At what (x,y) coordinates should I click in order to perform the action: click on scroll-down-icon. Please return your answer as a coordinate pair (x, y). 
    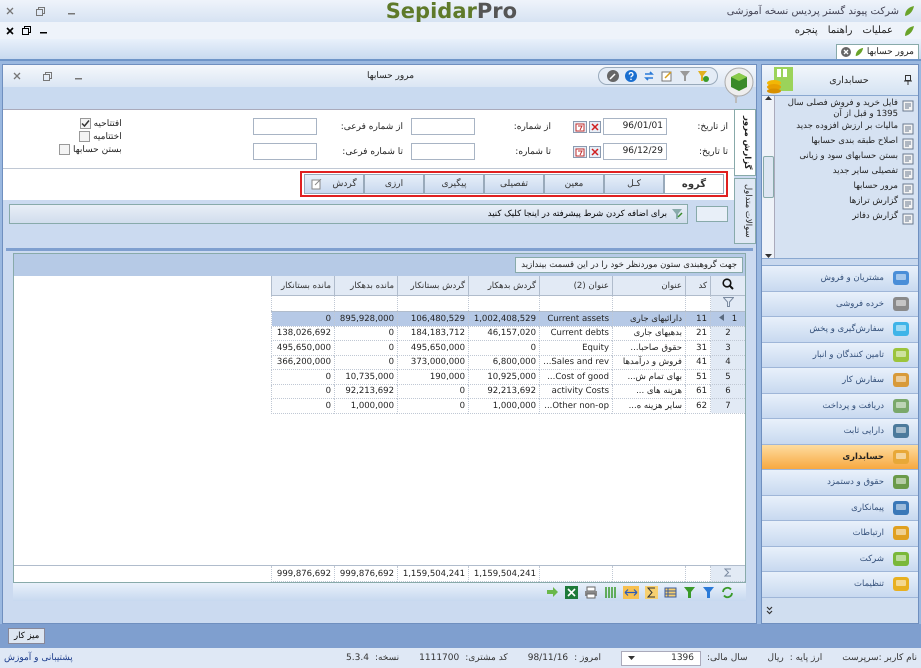
    Looking at the image, I should click on (768, 256).